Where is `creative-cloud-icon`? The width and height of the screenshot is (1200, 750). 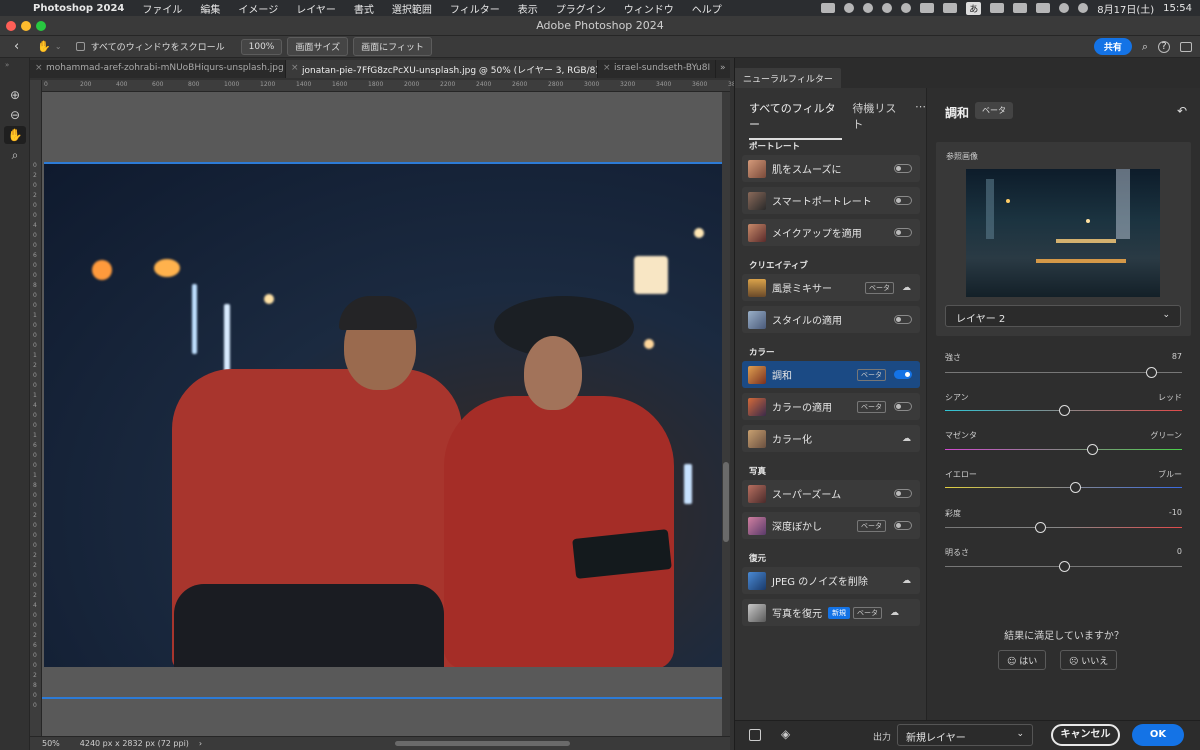
creative-cloud-icon is located at coordinates (849, 8).